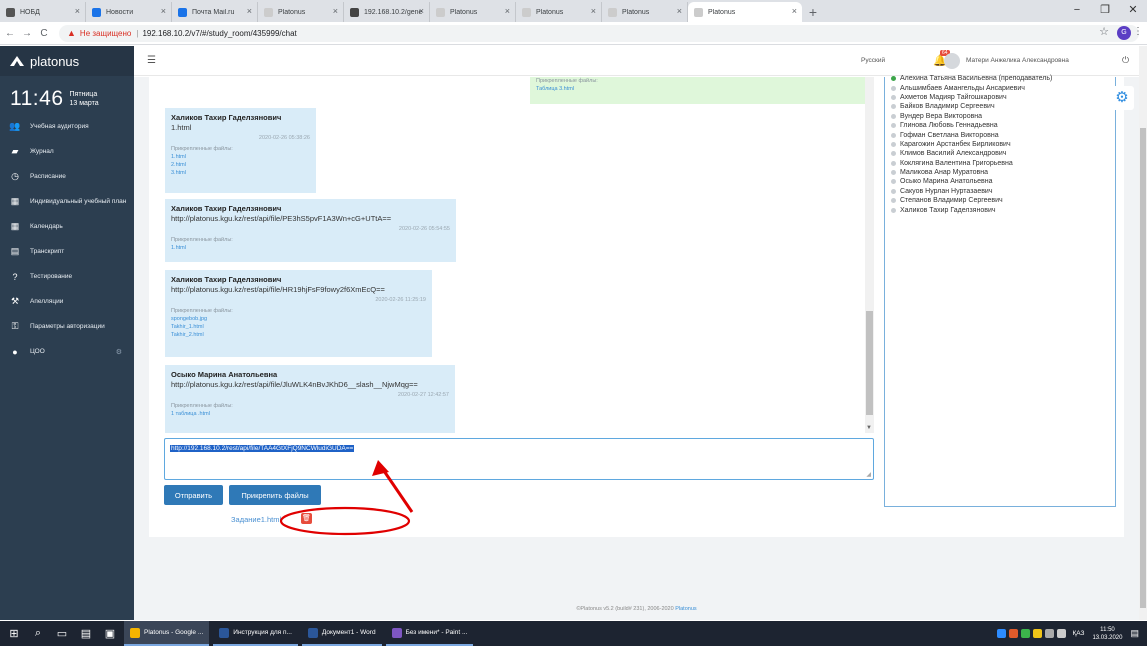  I want to click on maximize-button: ❐, so click(1105, 11).